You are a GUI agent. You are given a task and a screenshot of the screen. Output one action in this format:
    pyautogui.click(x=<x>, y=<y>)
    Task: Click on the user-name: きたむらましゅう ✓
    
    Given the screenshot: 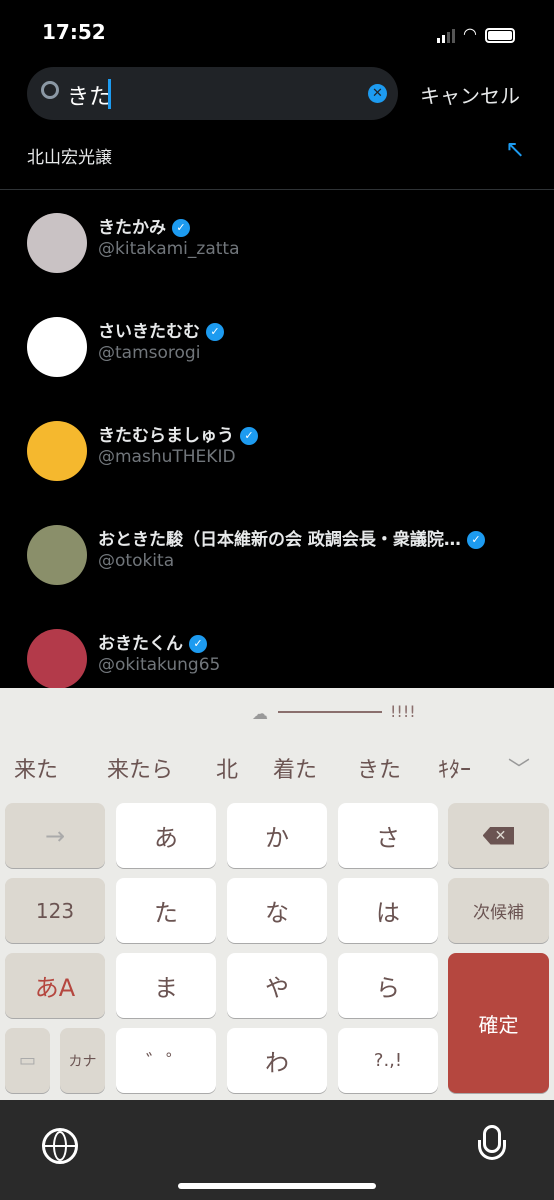 What is the action you would take?
    pyautogui.click(x=178, y=433)
    